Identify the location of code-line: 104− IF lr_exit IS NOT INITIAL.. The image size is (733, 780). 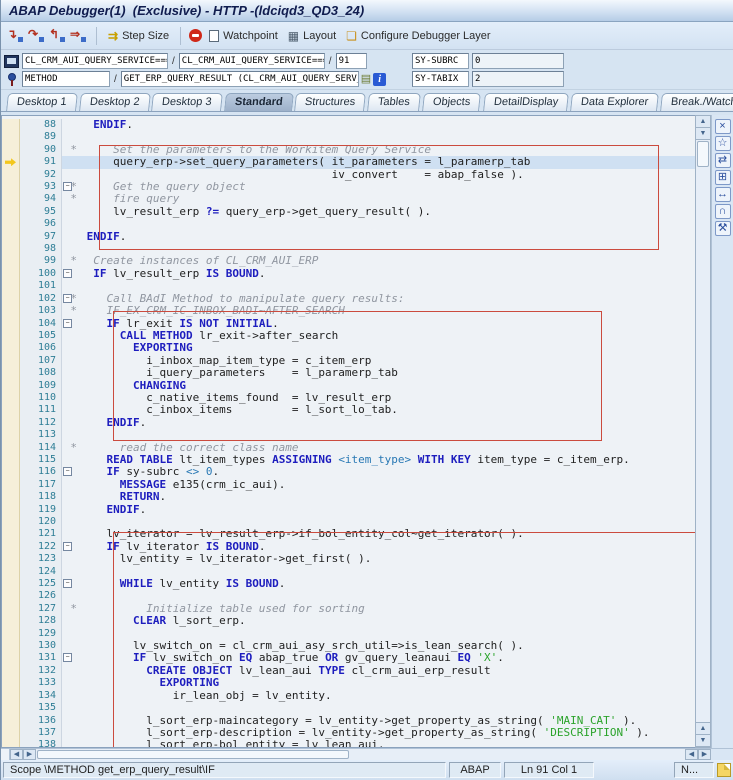
(348, 323).